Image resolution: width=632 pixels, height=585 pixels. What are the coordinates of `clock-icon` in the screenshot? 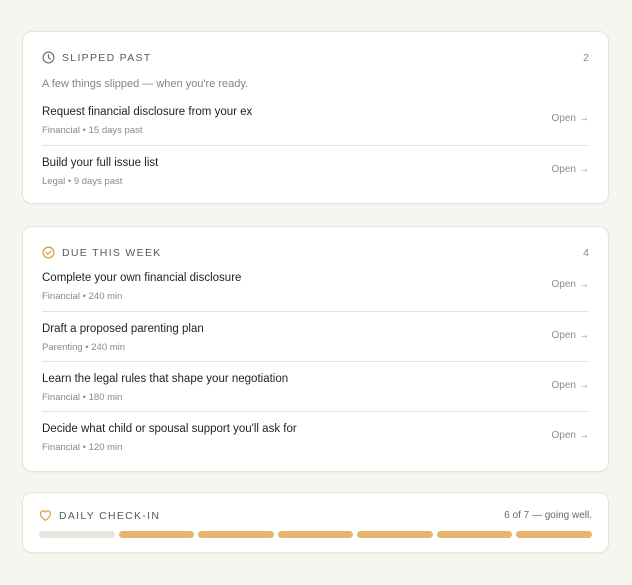 It's located at (48, 57).